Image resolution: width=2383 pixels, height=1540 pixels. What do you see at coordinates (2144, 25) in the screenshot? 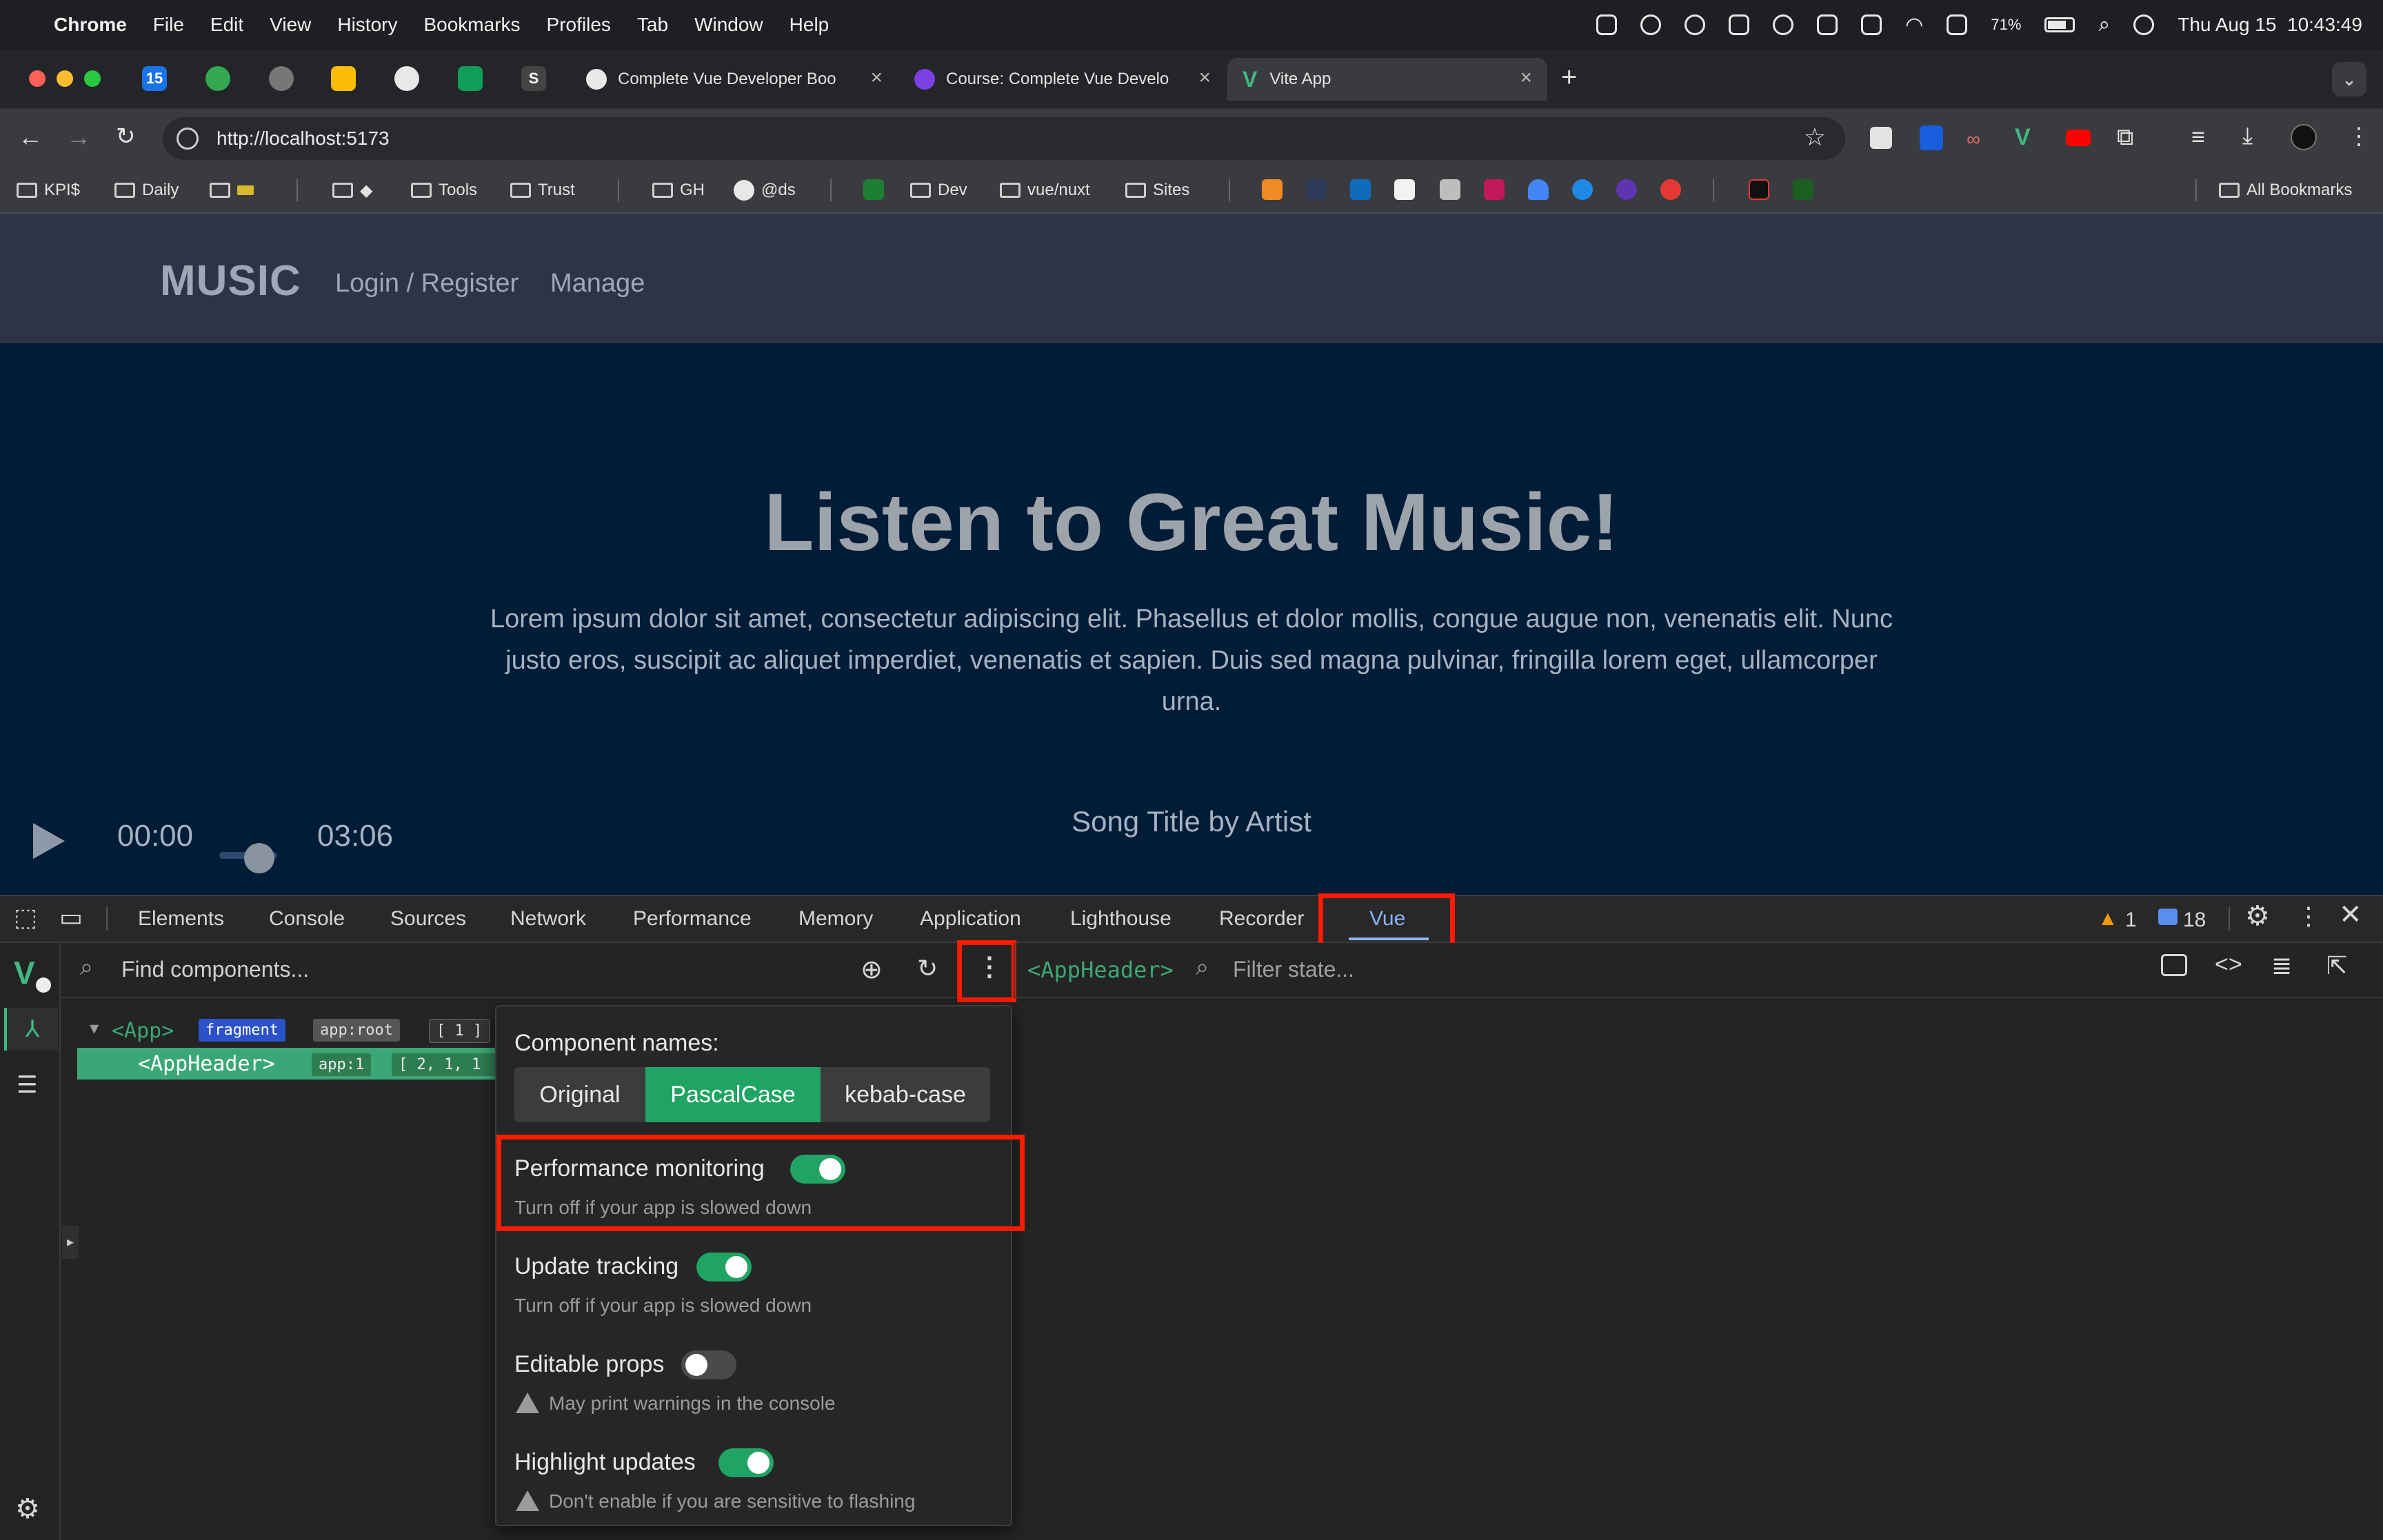
I see `control-center-icon` at bounding box center [2144, 25].